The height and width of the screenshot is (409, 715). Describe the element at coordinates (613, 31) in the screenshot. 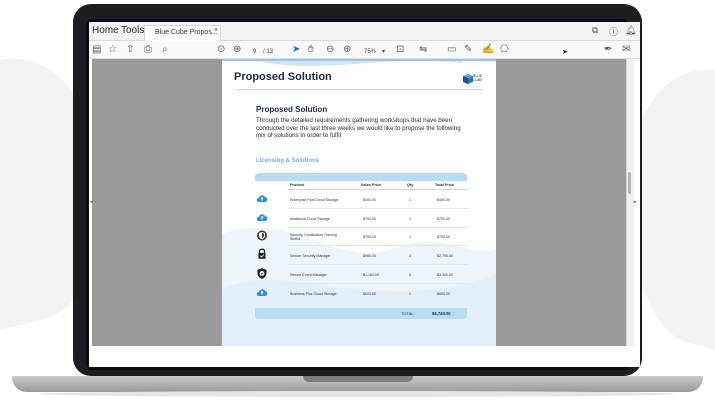

I see `help-icon: ⓘ` at that location.